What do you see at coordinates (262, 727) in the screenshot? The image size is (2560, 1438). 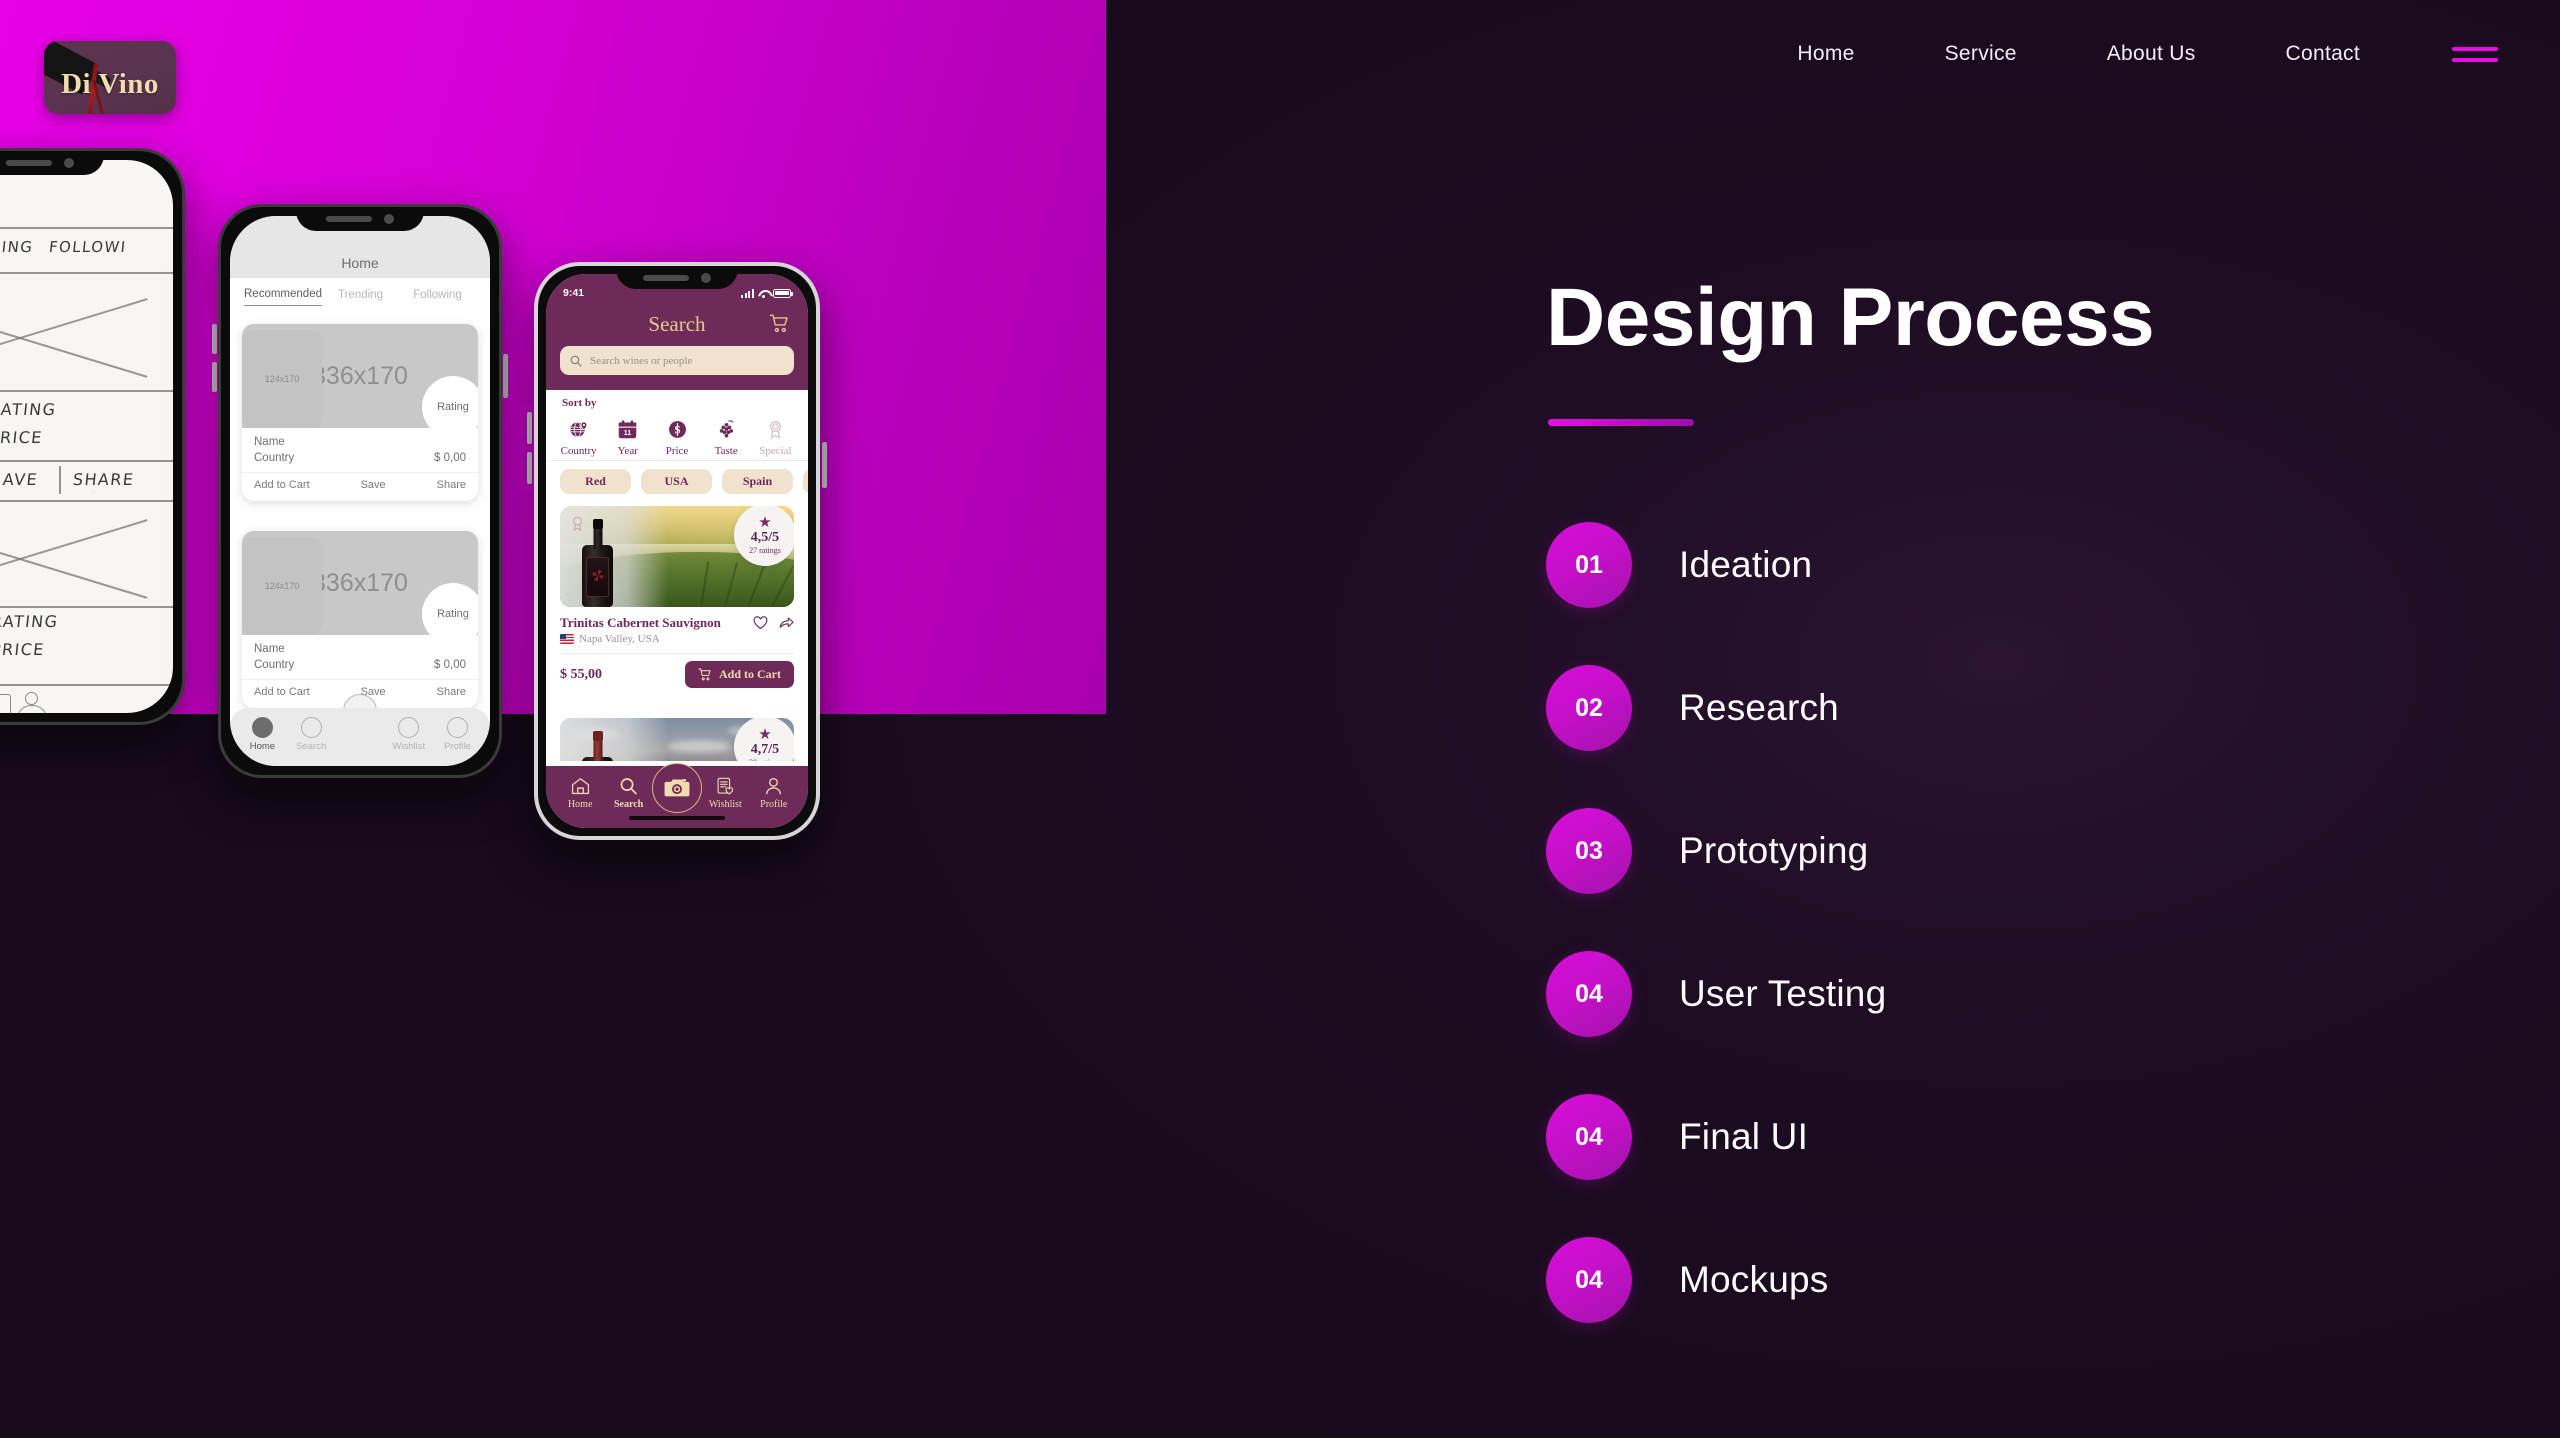 I see `home-icon` at bounding box center [262, 727].